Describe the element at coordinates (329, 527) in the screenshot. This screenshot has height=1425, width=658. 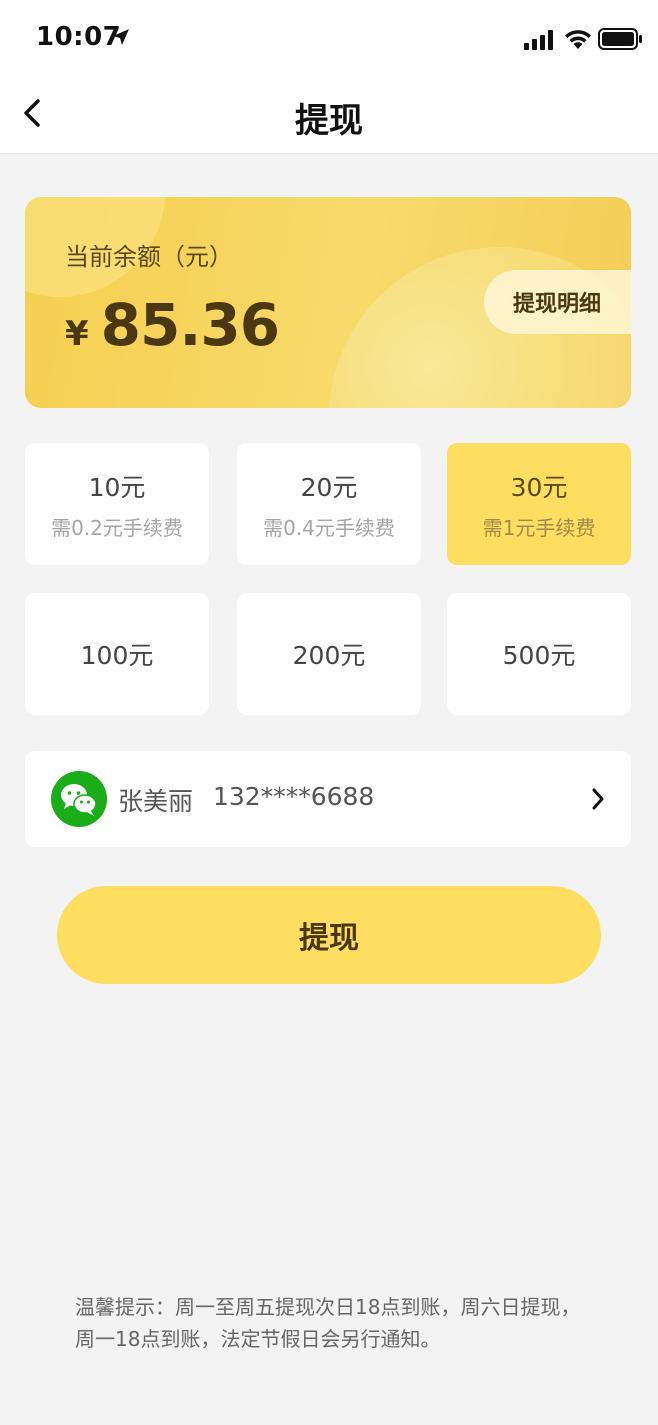
I see `option-fee: 需0.4元手续费` at that location.